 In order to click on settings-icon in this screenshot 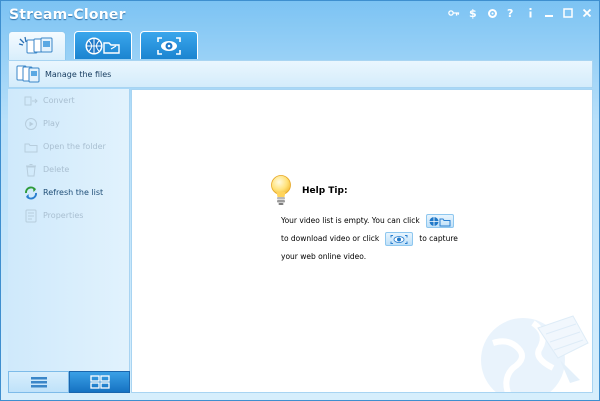, I will do `click(492, 13)`.